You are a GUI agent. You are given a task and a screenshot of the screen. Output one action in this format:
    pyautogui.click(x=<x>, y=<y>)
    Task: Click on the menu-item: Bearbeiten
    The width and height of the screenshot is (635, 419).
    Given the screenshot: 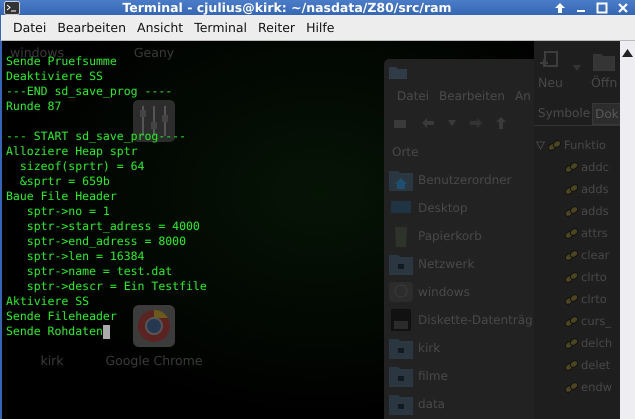 What is the action you would take?
    pyautogui.click(x=91, y=27)
    